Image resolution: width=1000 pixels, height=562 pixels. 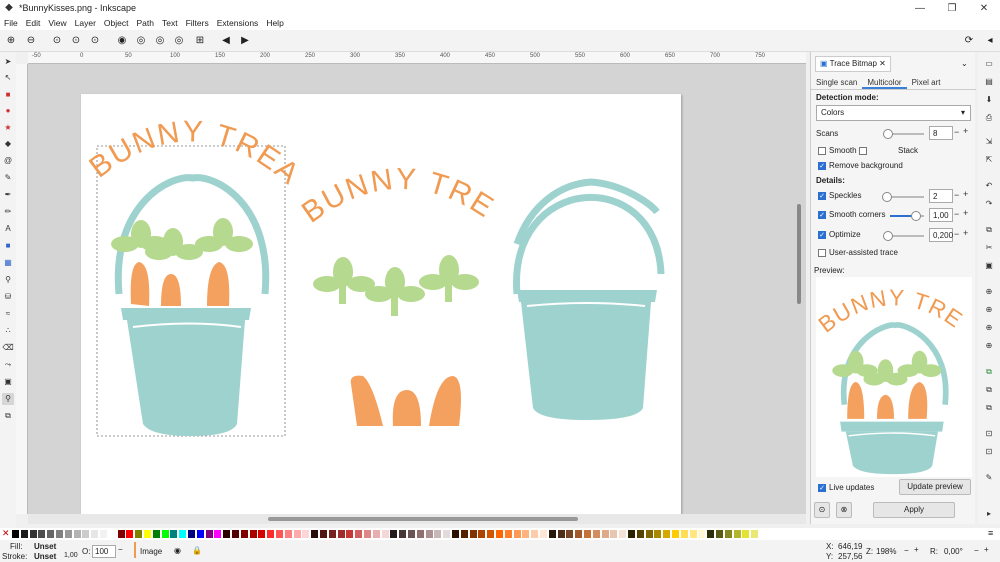 I want to click on stack-checkbox, so click(x=863, y=151).